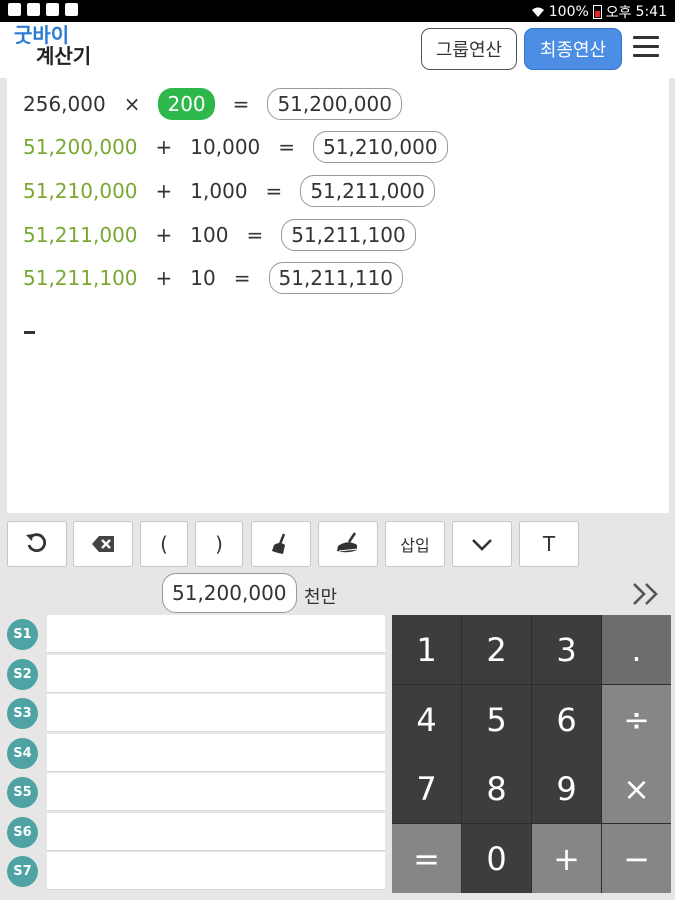 The width and height of the screenshot is (675, 900). Describe the element at coordinates (219, 191) in the screenshot. I see `tape-right-operand: 1,000` at that location.